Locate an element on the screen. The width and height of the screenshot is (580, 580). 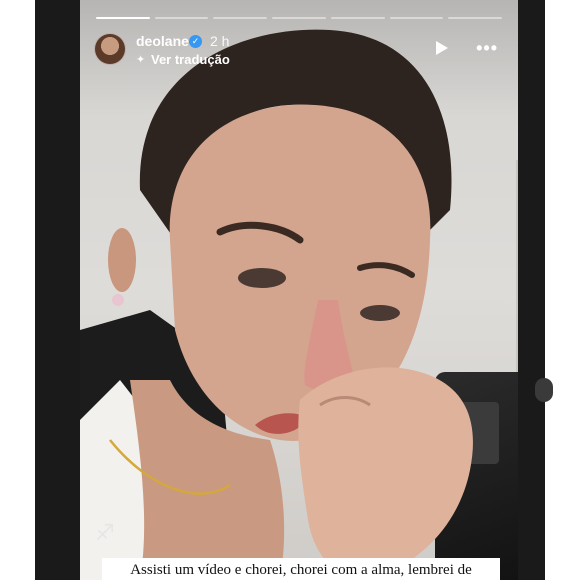
avatar is located at coordinates (110, 49).